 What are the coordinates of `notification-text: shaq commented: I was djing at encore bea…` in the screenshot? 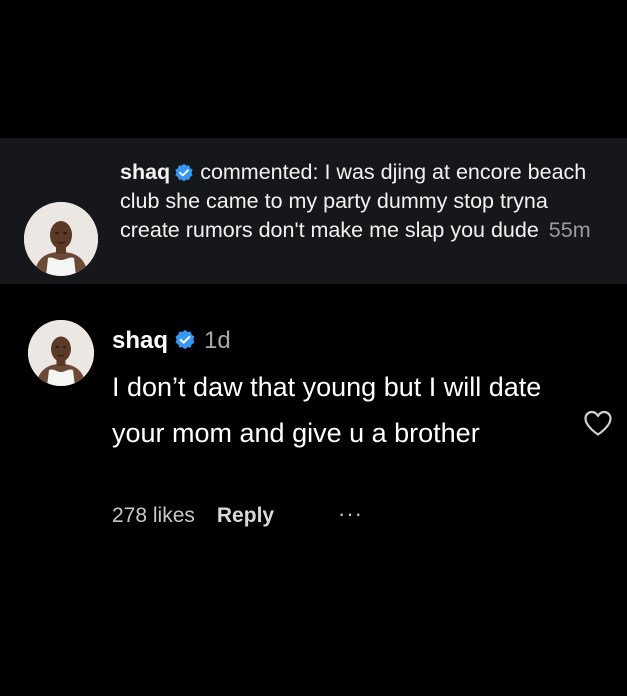 It's located at (360, 201).